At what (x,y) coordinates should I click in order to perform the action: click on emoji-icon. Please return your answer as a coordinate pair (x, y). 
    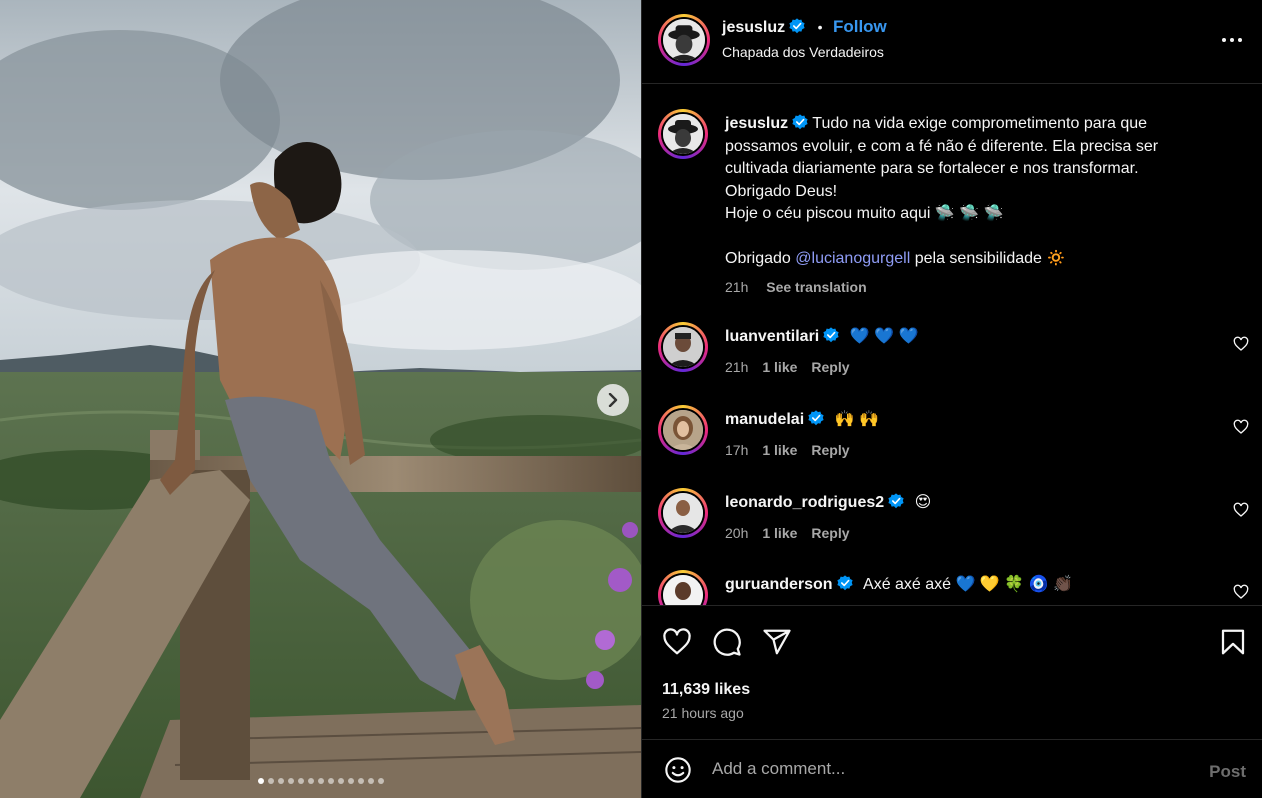
    Looking at the image, I should click on (678, 770).